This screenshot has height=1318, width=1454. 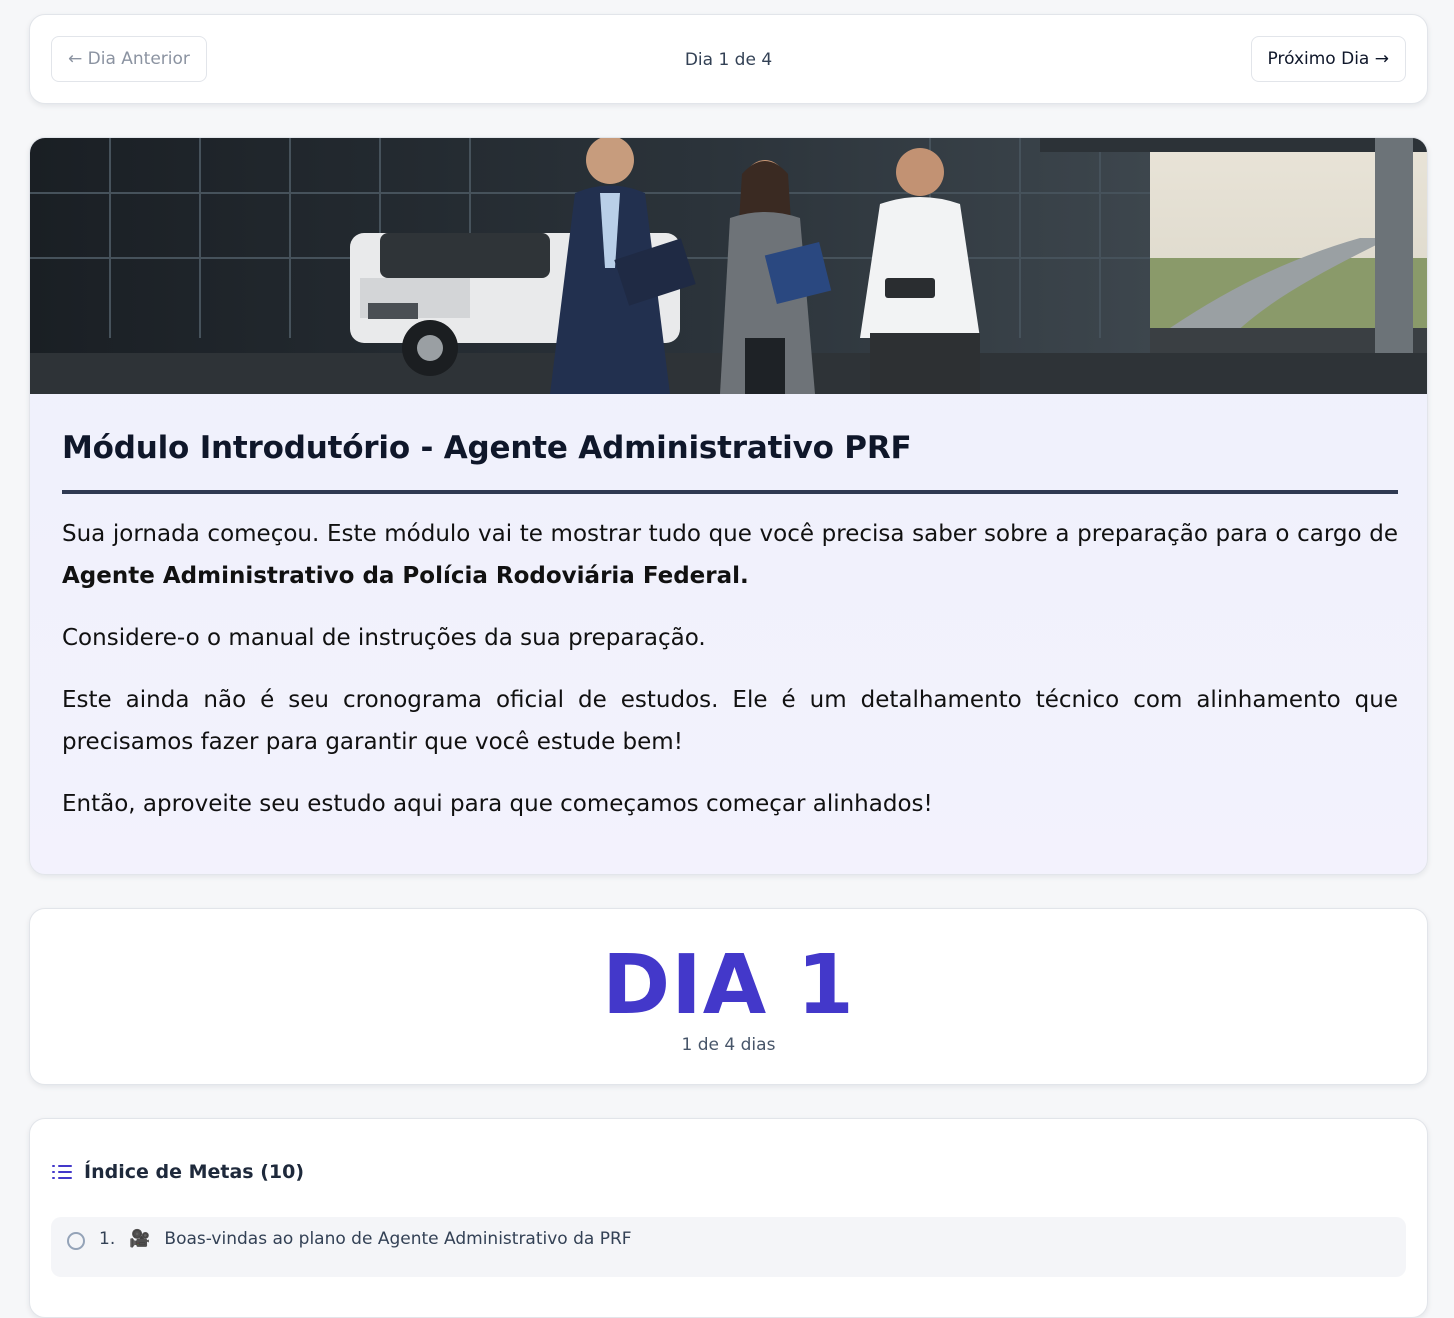 I want to click on day-title: DIA 1, so click(x=728, y=985).